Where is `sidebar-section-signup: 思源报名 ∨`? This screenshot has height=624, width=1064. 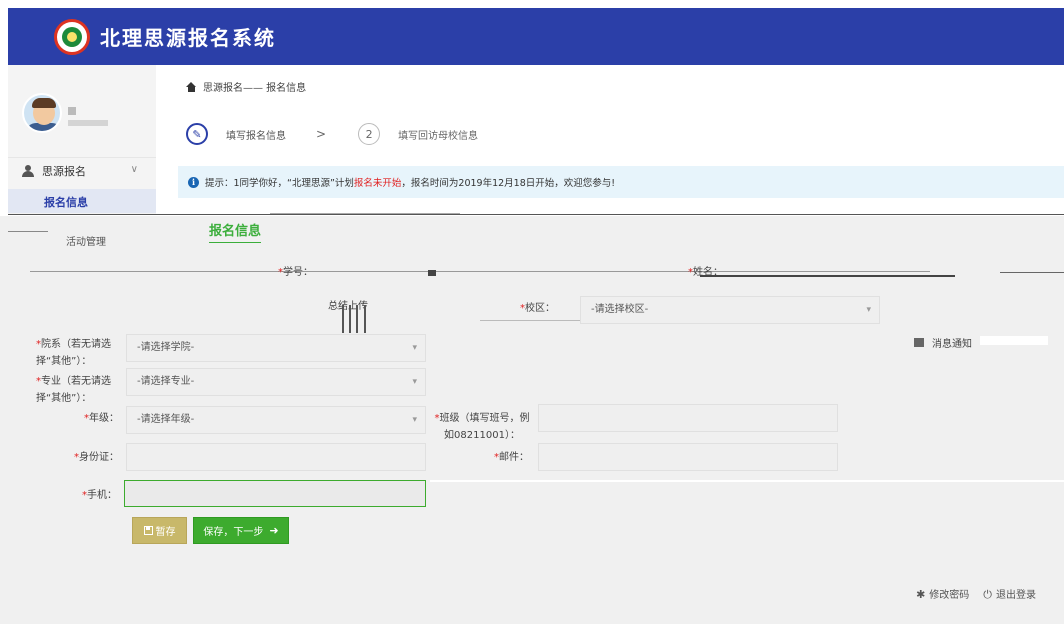
sidebar-section-signup: 思源报名 ∨ is located at coordinates (82, 170).